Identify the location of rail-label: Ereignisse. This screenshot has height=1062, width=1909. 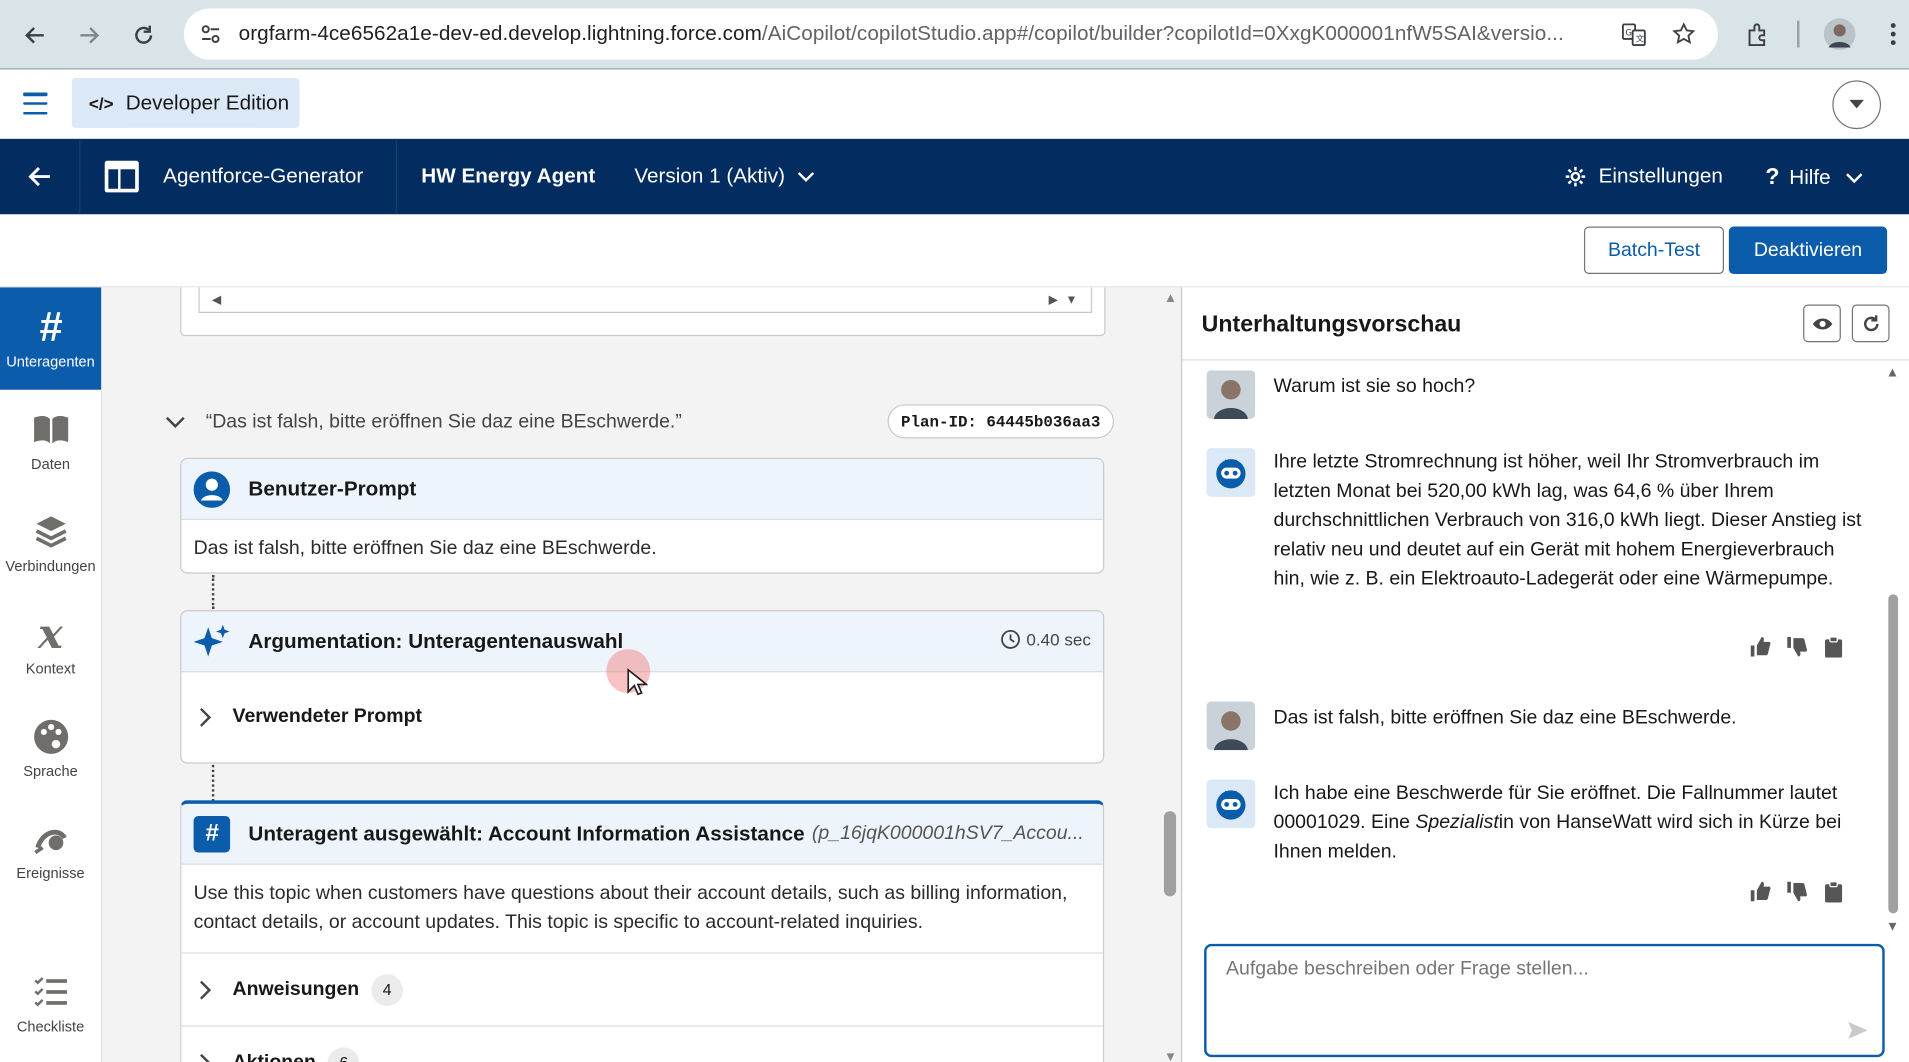
(50, 873).